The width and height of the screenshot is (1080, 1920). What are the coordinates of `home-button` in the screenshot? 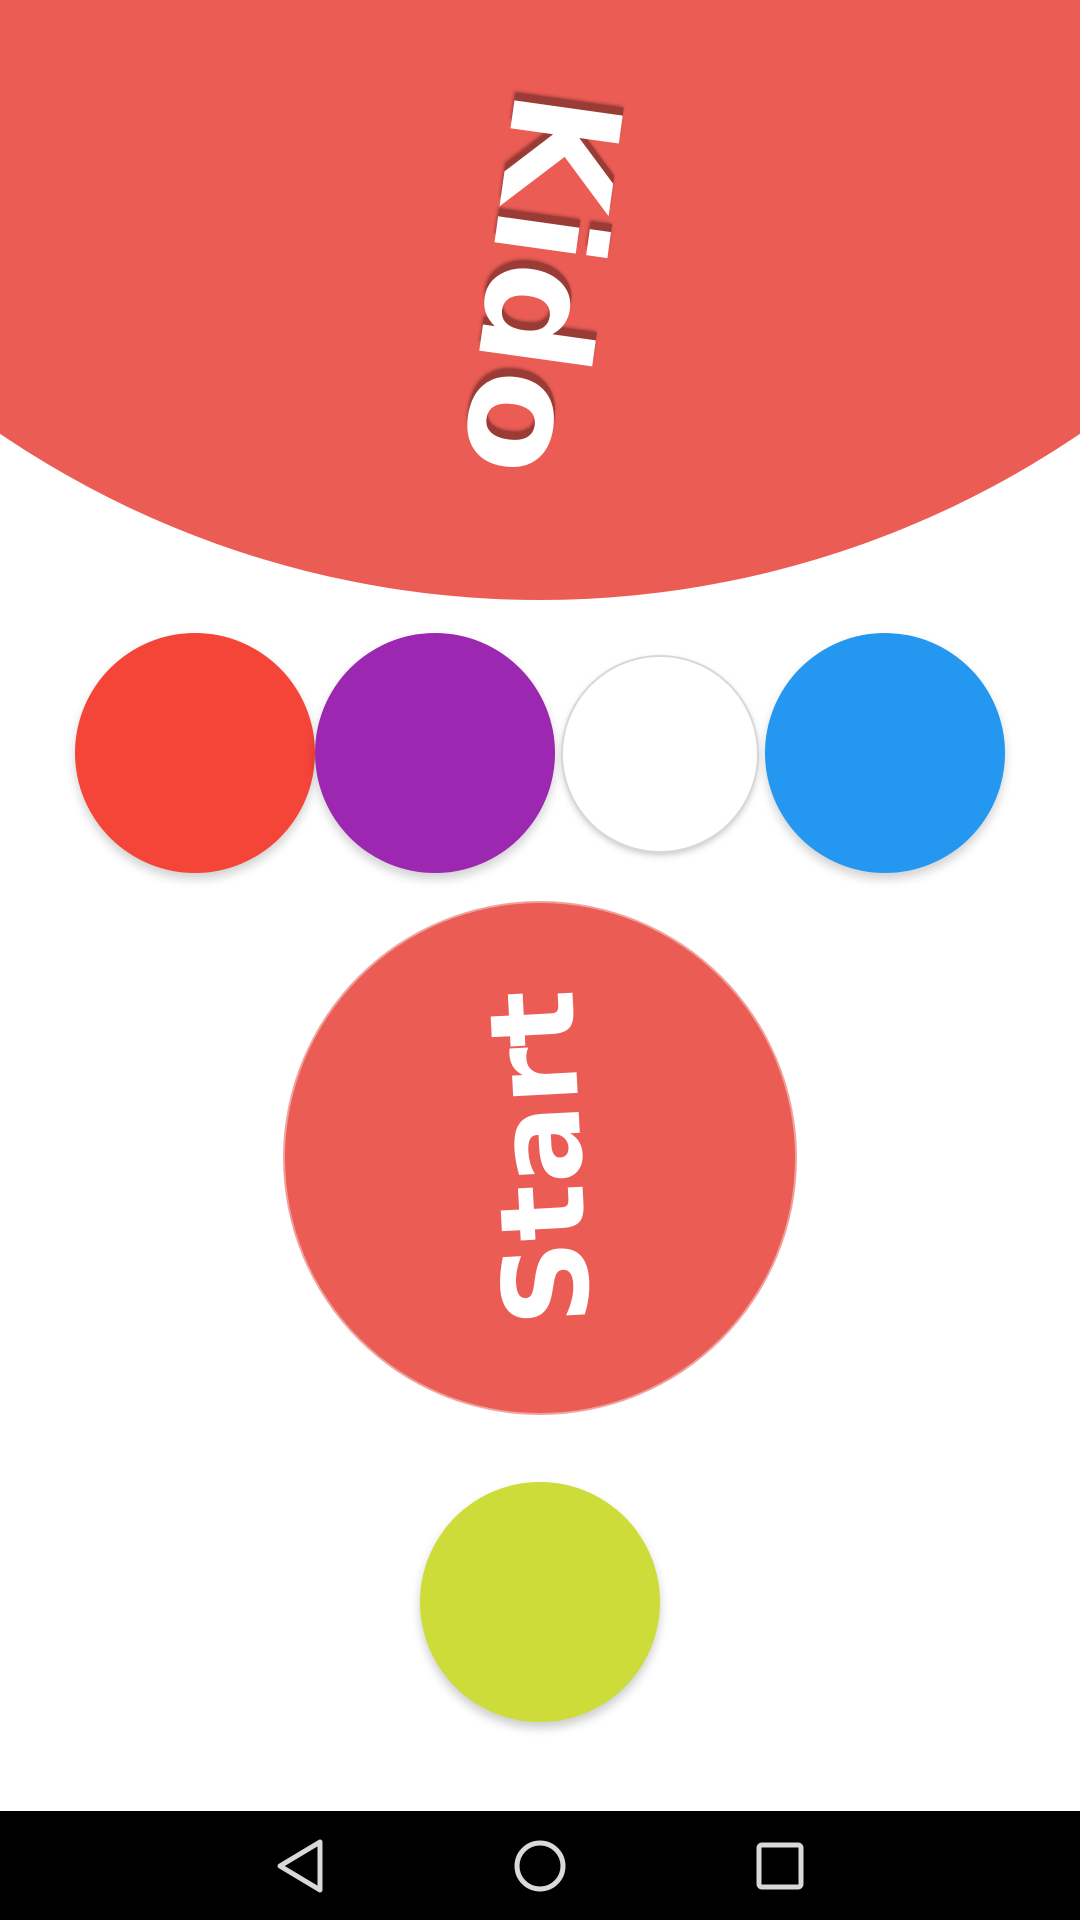 It's located at (540, 1866).